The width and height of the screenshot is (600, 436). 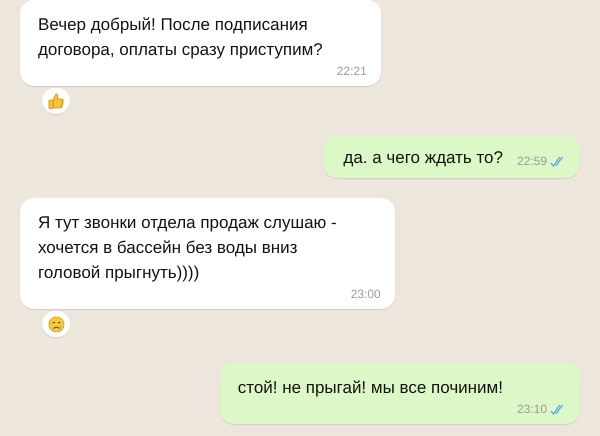 I want to click on message-time: 22:21, so click(x=351, y=71).